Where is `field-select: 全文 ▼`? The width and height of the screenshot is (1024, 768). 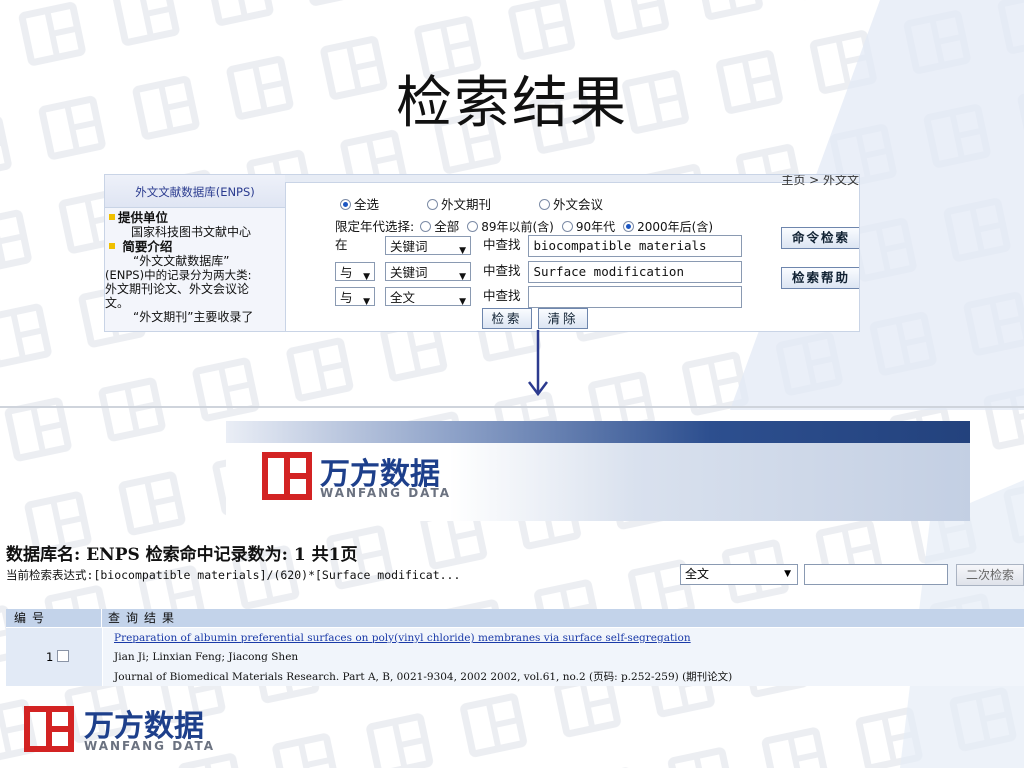 field-select: 全文 ▼ is located at coordinates (427, 297).